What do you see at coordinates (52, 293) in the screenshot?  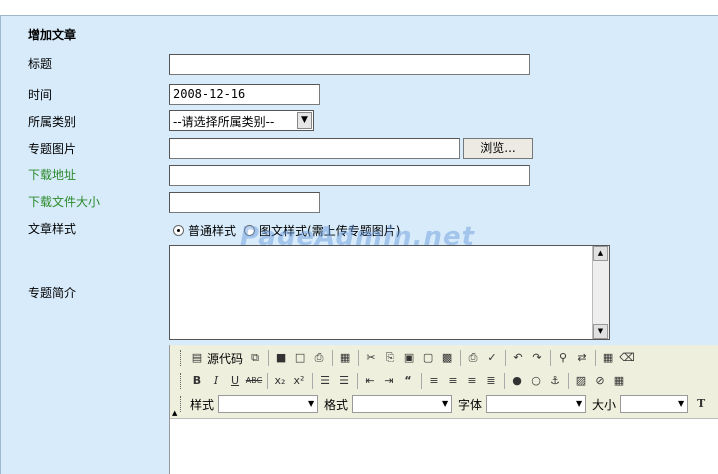 I see `label-summary: 专题简介` at bounding box center [52, 293].